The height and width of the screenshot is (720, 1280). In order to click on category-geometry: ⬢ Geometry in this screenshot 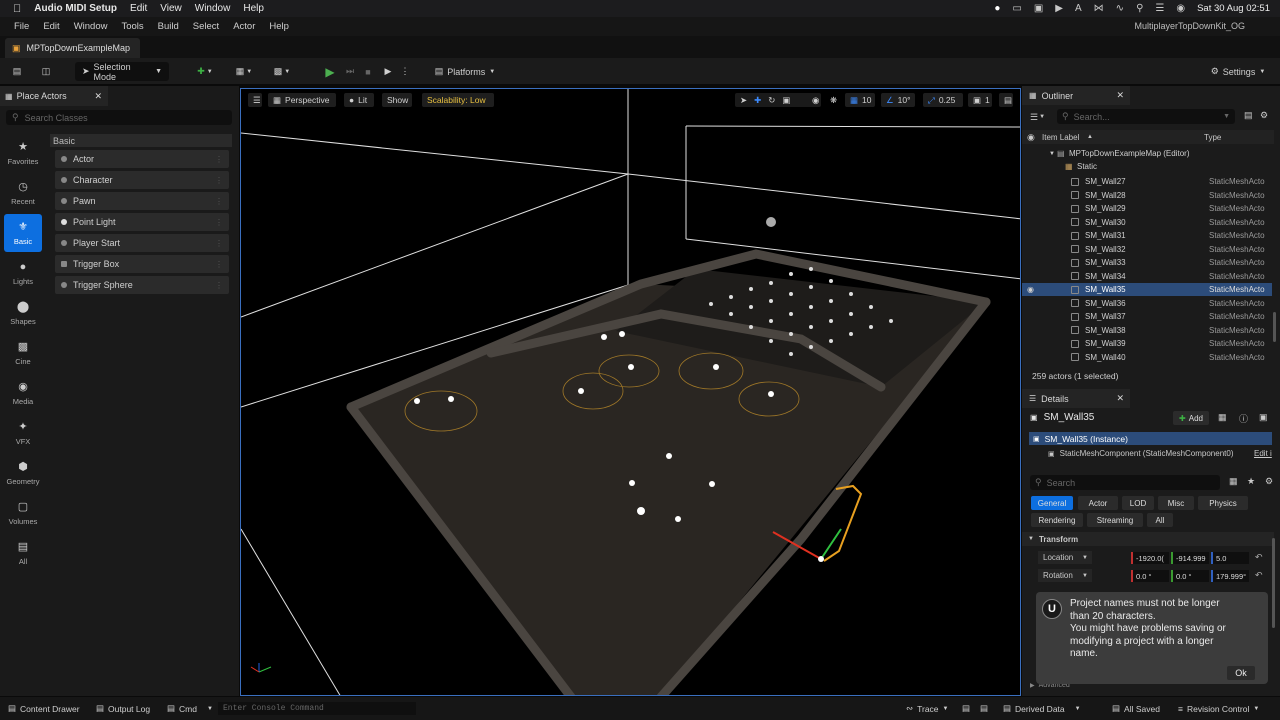, I will do `click(23, 473)`.